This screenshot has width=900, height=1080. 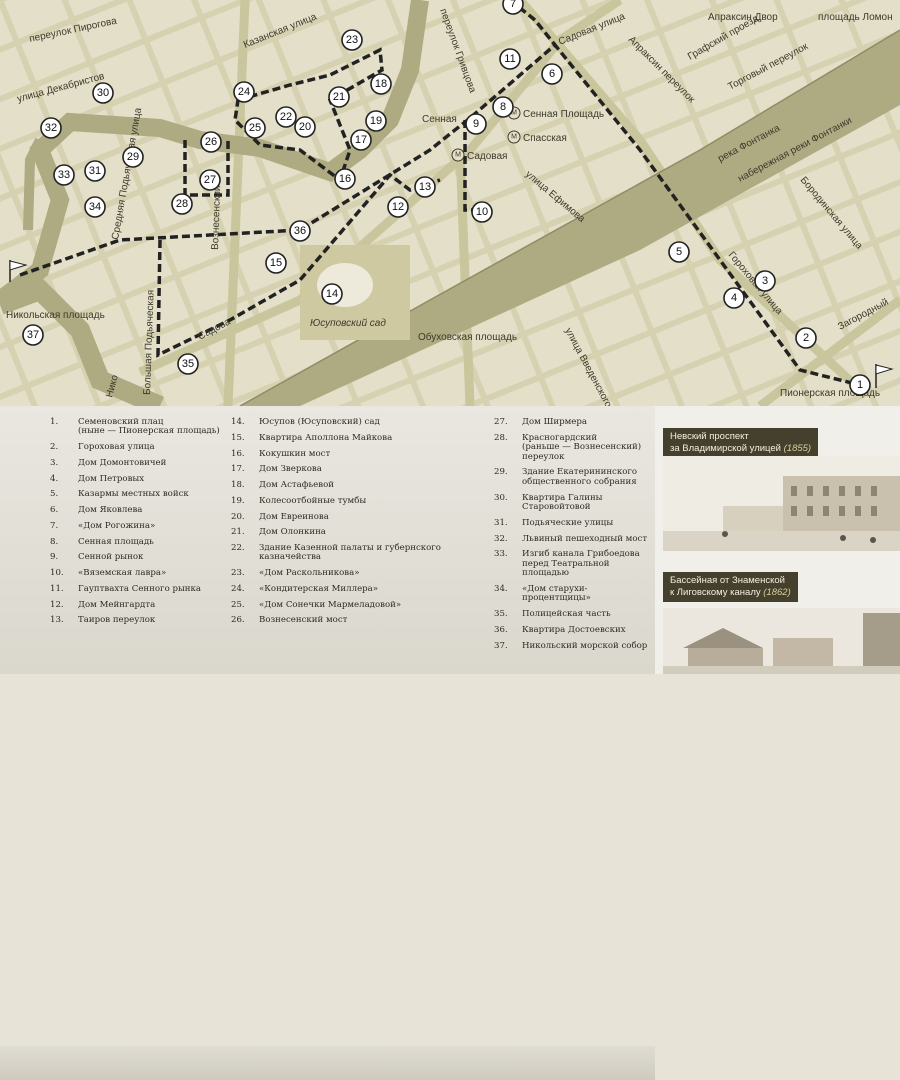 I want to click on legend-number: 24., so click(x=238, y=588).